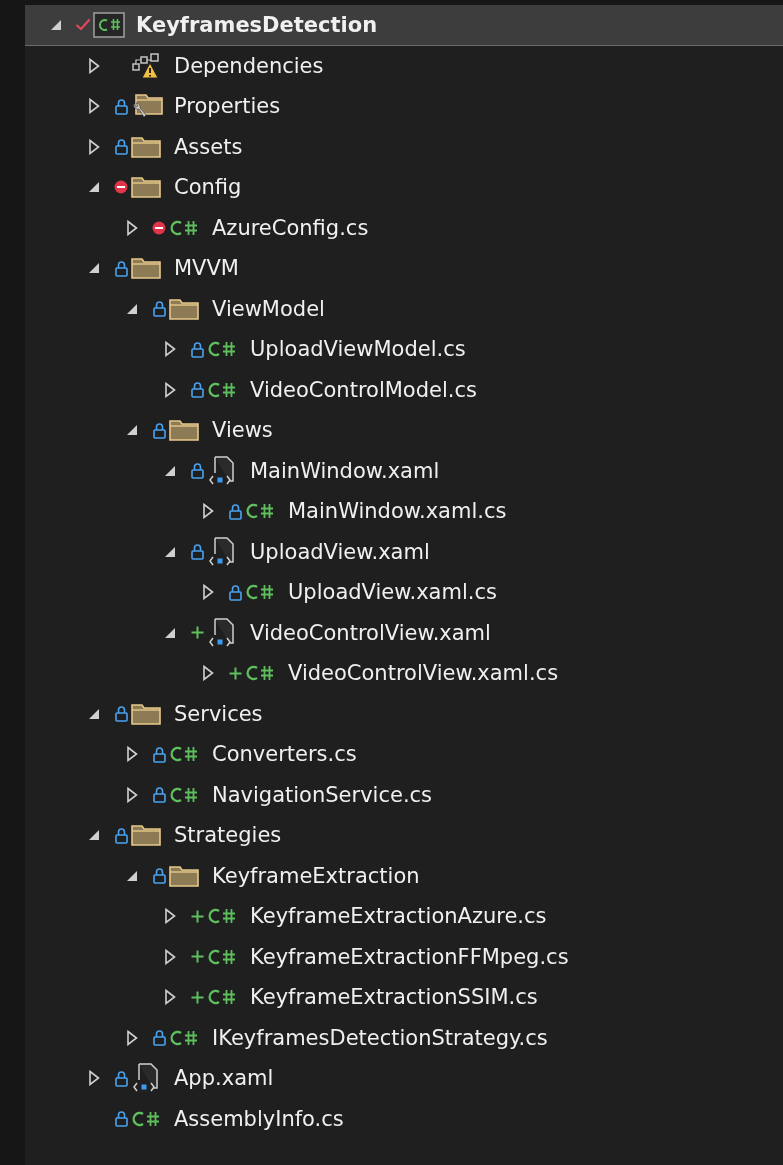 The width and height of the screenshot is (783, 1165). What do you see at coordinates (397, 511) in the screenshot?
I see `tree-item-label: MainWindow.xaml.cs` at bounding box center [397, 511].